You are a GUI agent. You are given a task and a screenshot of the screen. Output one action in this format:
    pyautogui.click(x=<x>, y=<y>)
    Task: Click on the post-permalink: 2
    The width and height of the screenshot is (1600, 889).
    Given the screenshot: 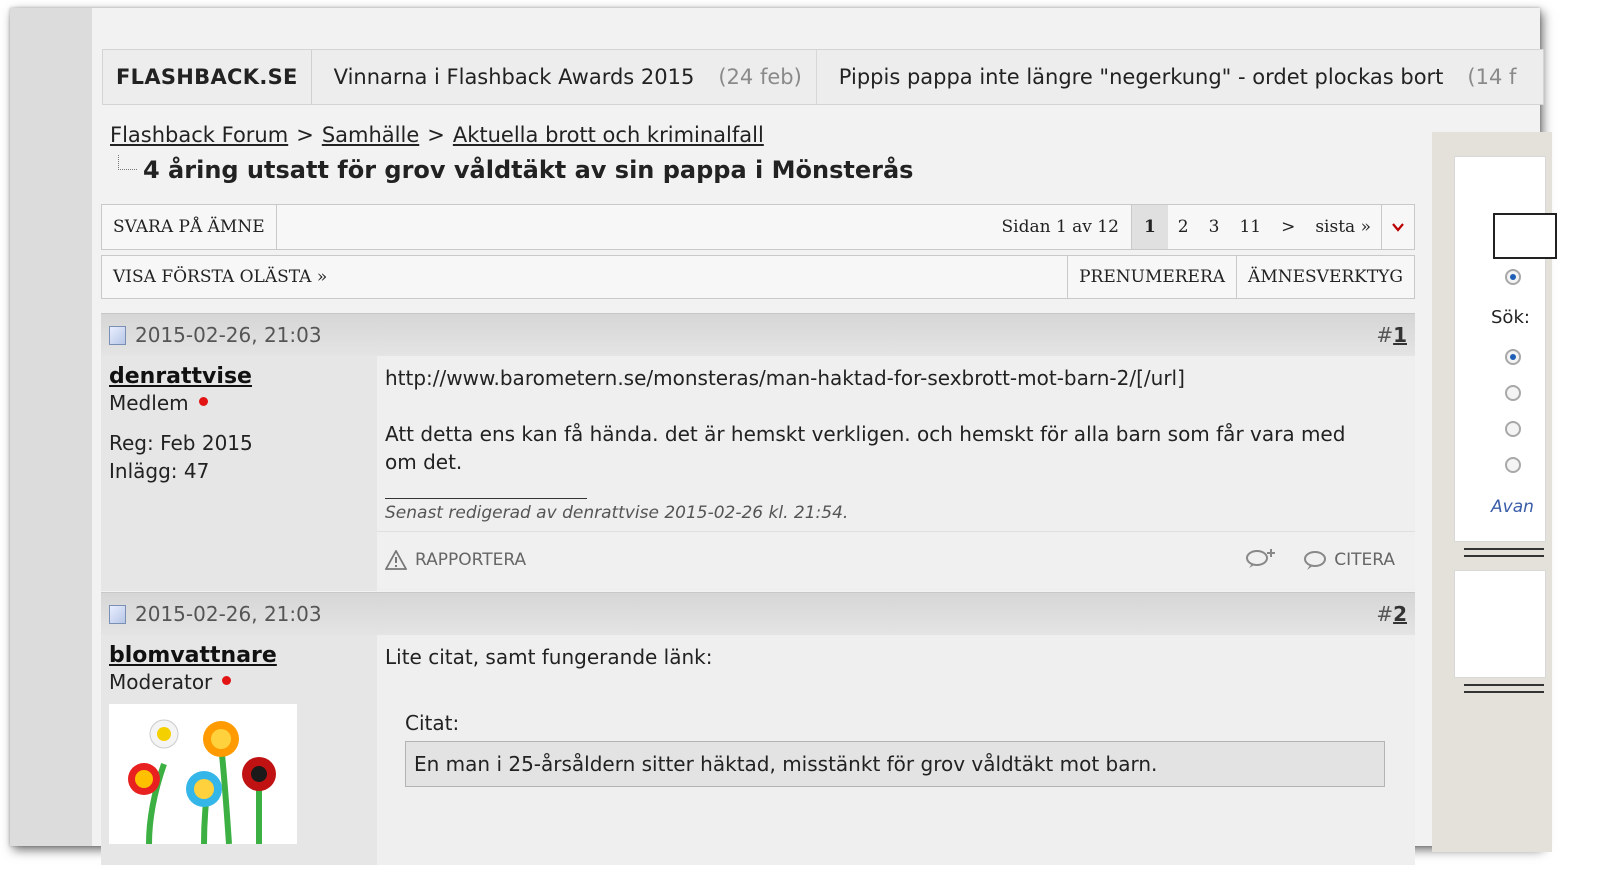 What is the action you would take?
    pyautogui.click(x=1400, y=614)
    